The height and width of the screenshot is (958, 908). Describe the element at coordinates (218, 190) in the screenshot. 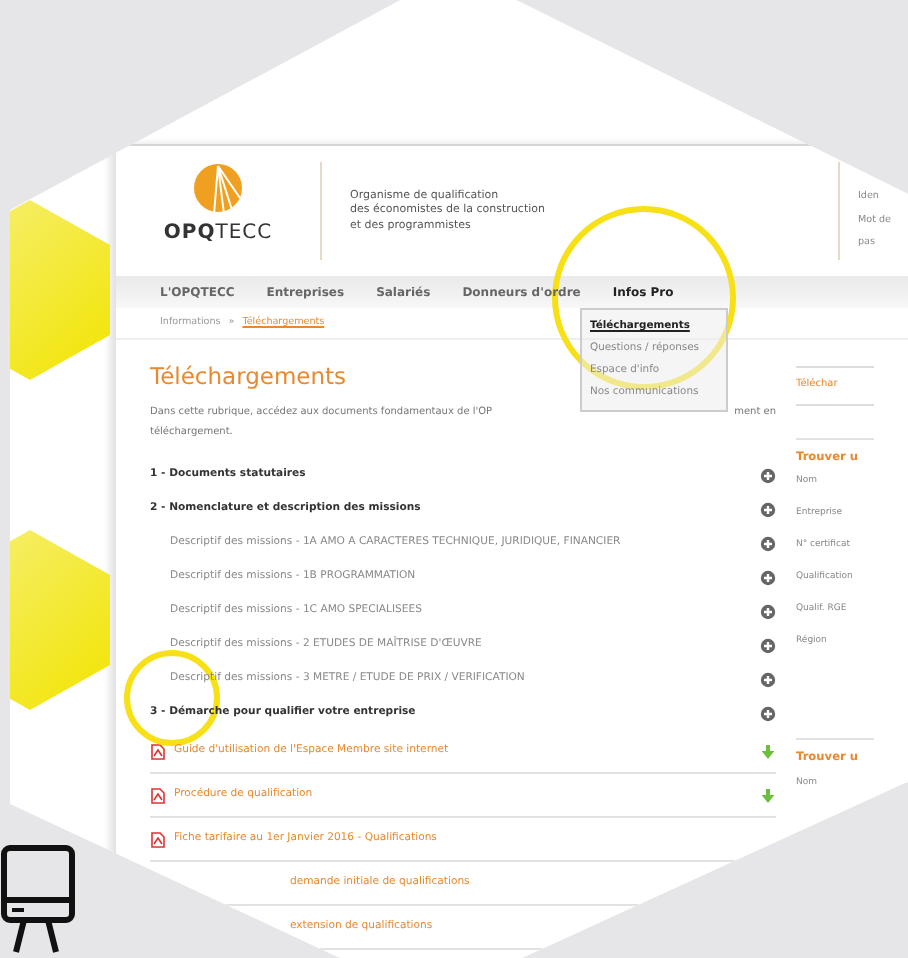

I see `logo-icon` at that location.